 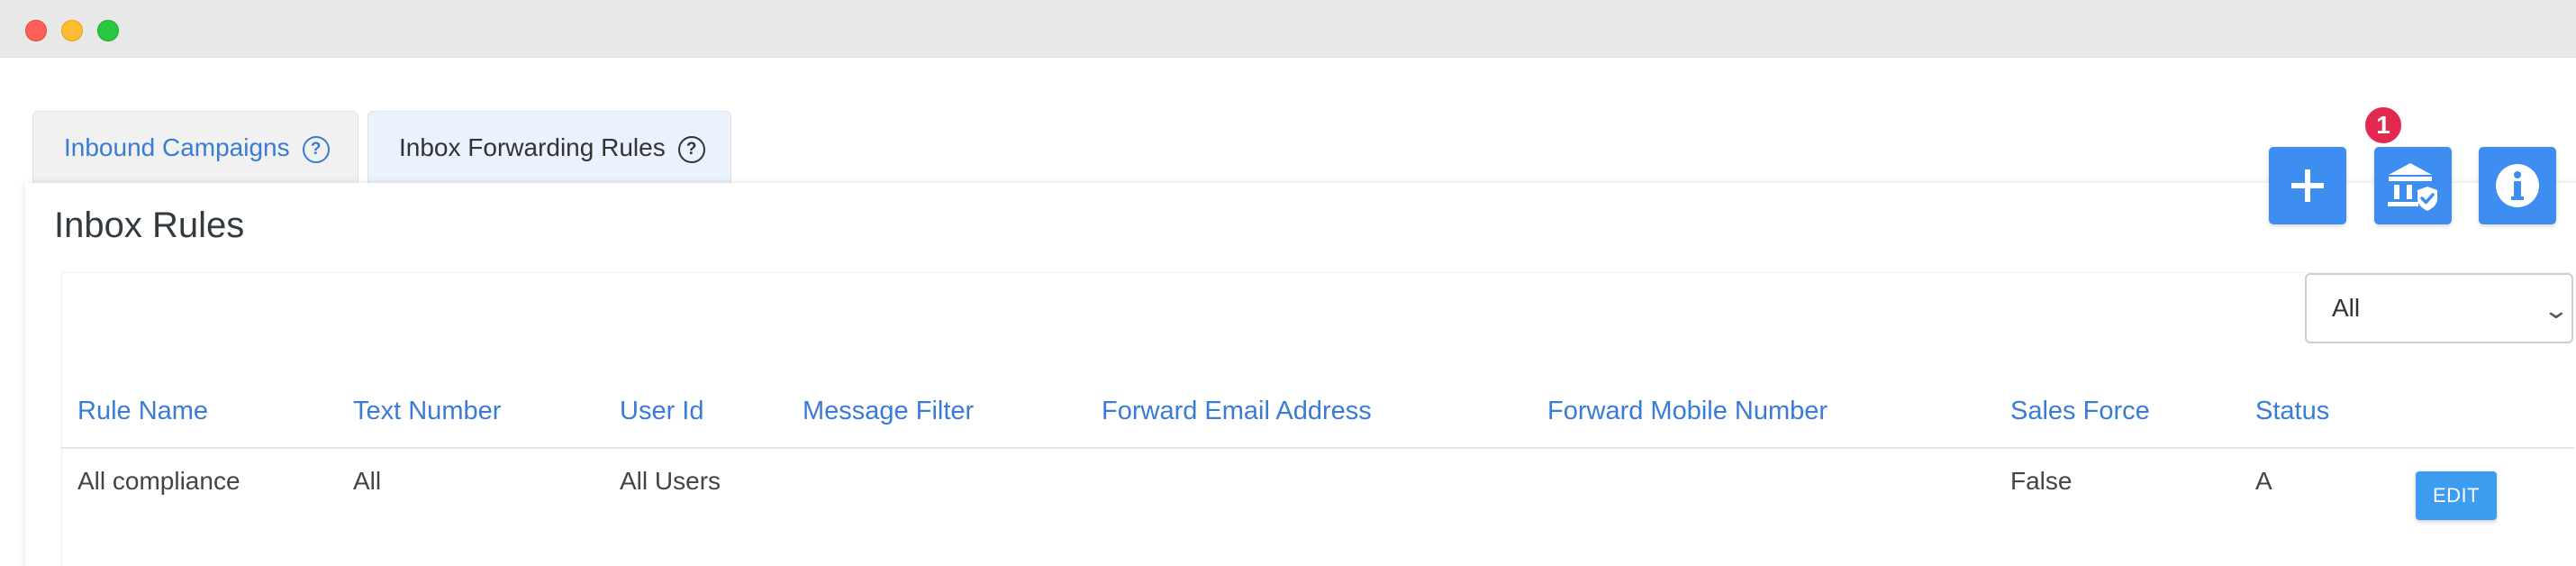 I want to click on column-header-status: Status, so click(x=2292, y=411).